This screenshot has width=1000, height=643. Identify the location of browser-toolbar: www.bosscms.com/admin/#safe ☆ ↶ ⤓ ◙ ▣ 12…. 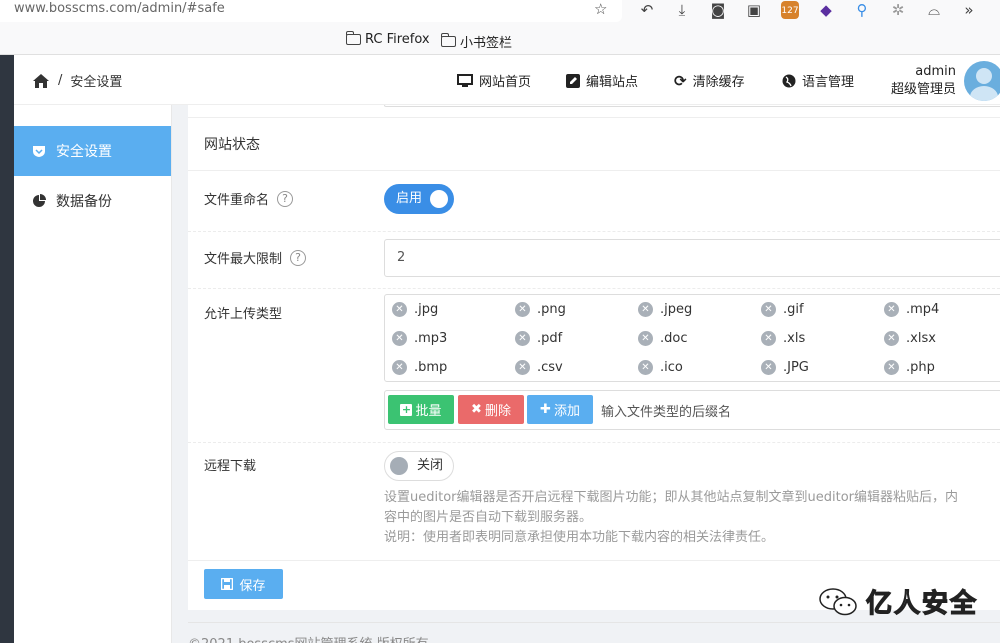
(500, 11).